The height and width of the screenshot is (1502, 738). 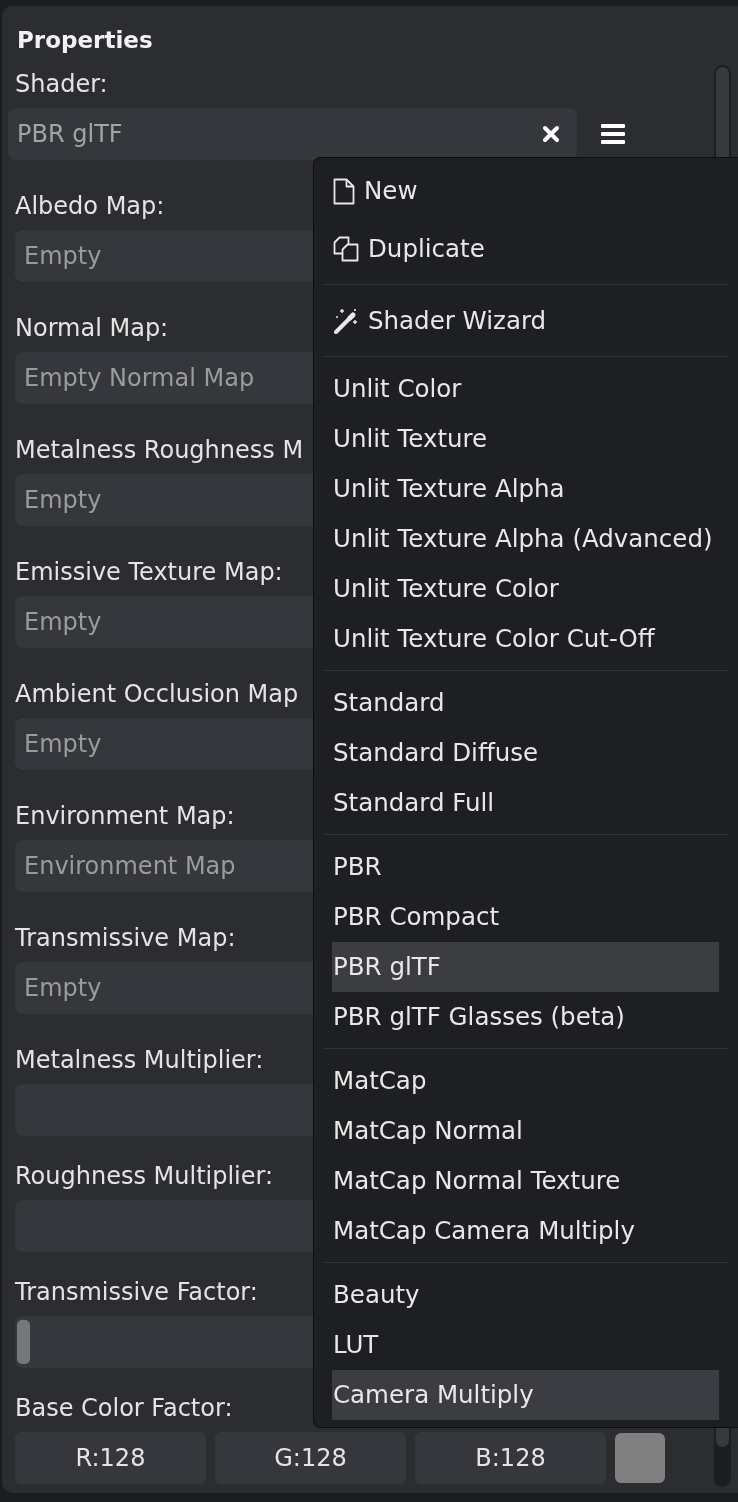 I want to click on menu-item: Beauty, so click(x=525, y=1295).